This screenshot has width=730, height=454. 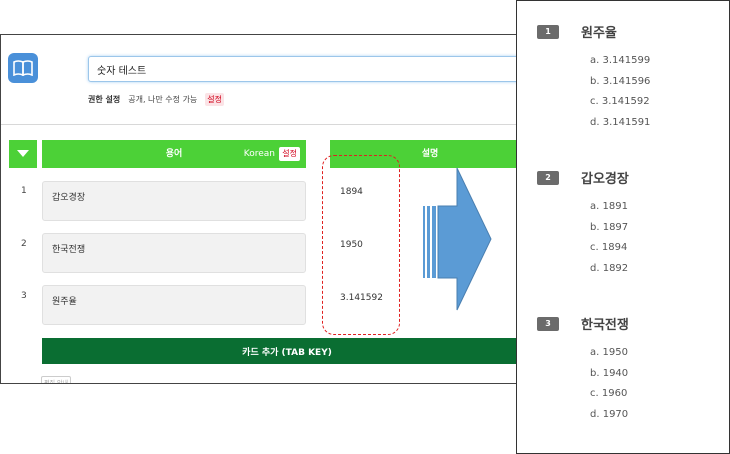 I want to click on term-language: Korean, so click(x=259, y=154).